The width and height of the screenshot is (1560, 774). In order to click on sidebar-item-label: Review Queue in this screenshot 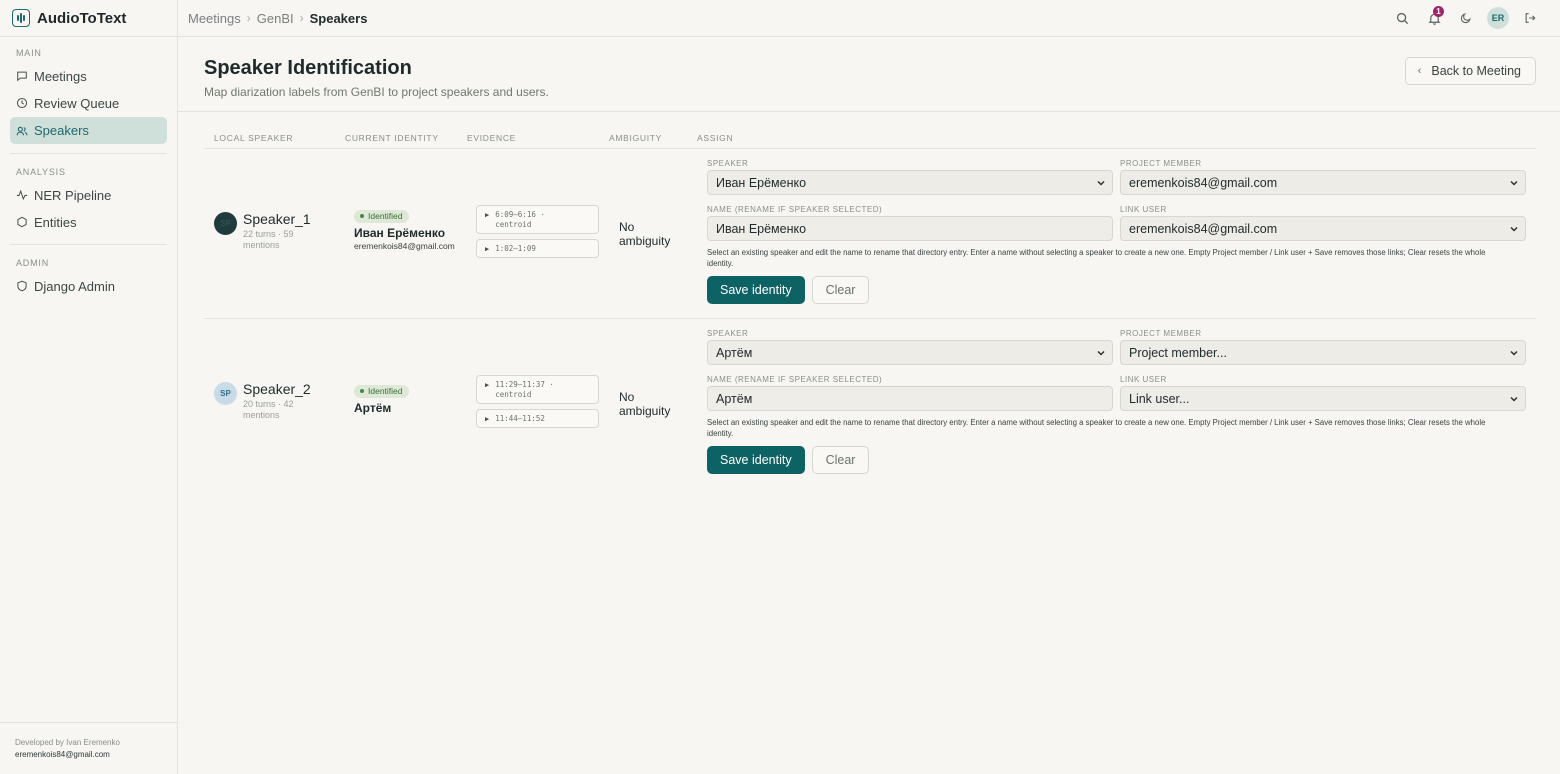, I will do `click(77, 103)`.